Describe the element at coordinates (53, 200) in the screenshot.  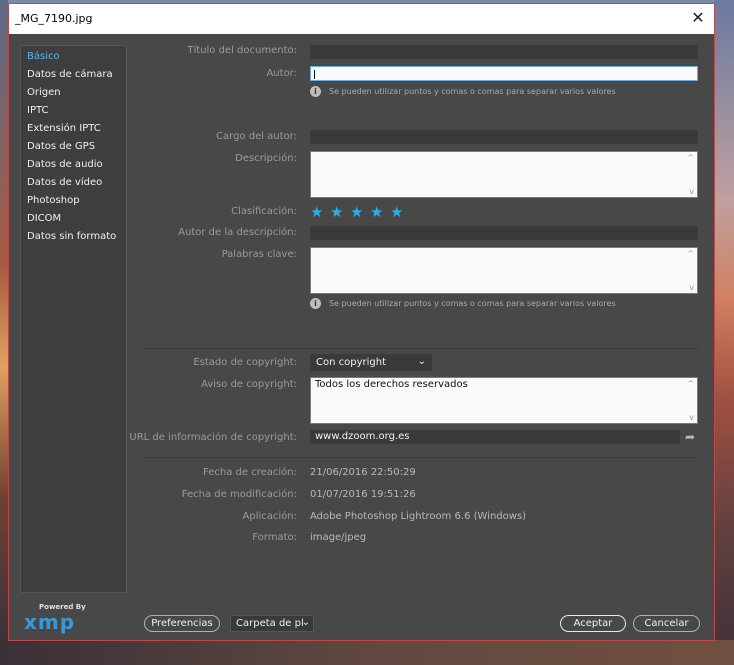
I see `sidebar-item-photoshop: Photoshop` at that location.